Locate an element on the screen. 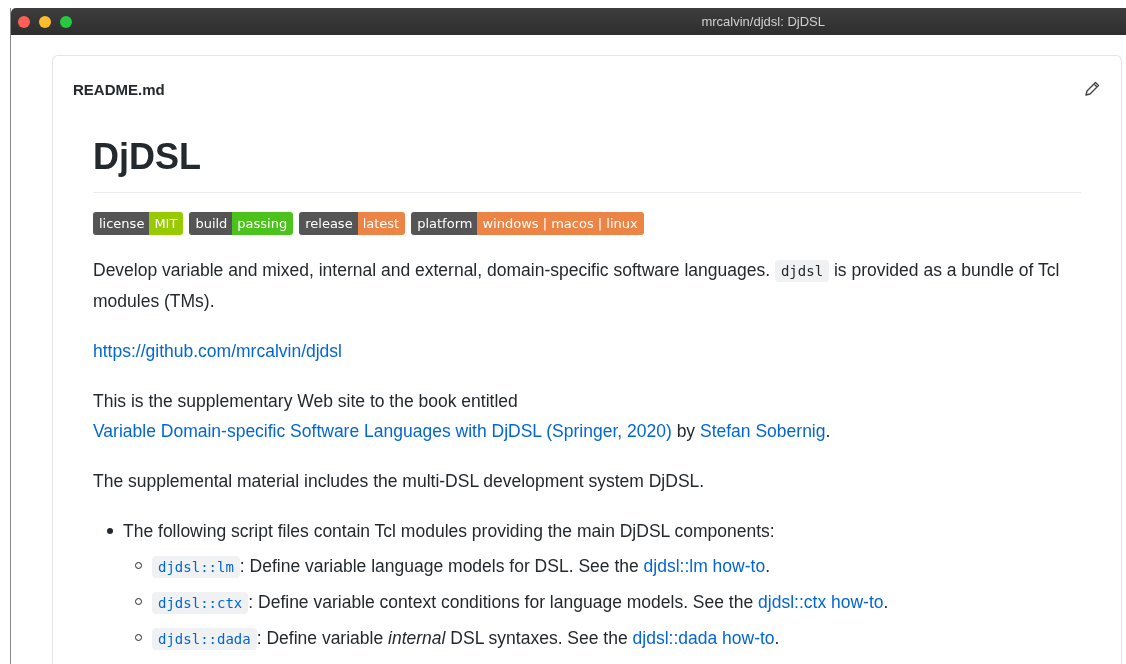 The width and height of the screenshot is (1126, 664). list-item-text: djdsl::dada : Define variable internal DSL syntaxes. See the djdsl::dada how-to. is located at coordinates (466, 638).